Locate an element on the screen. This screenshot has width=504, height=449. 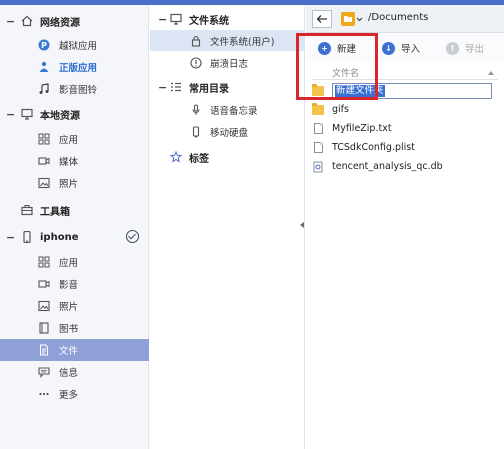
folder-dropdown-button is located at coordinates (353, 19).